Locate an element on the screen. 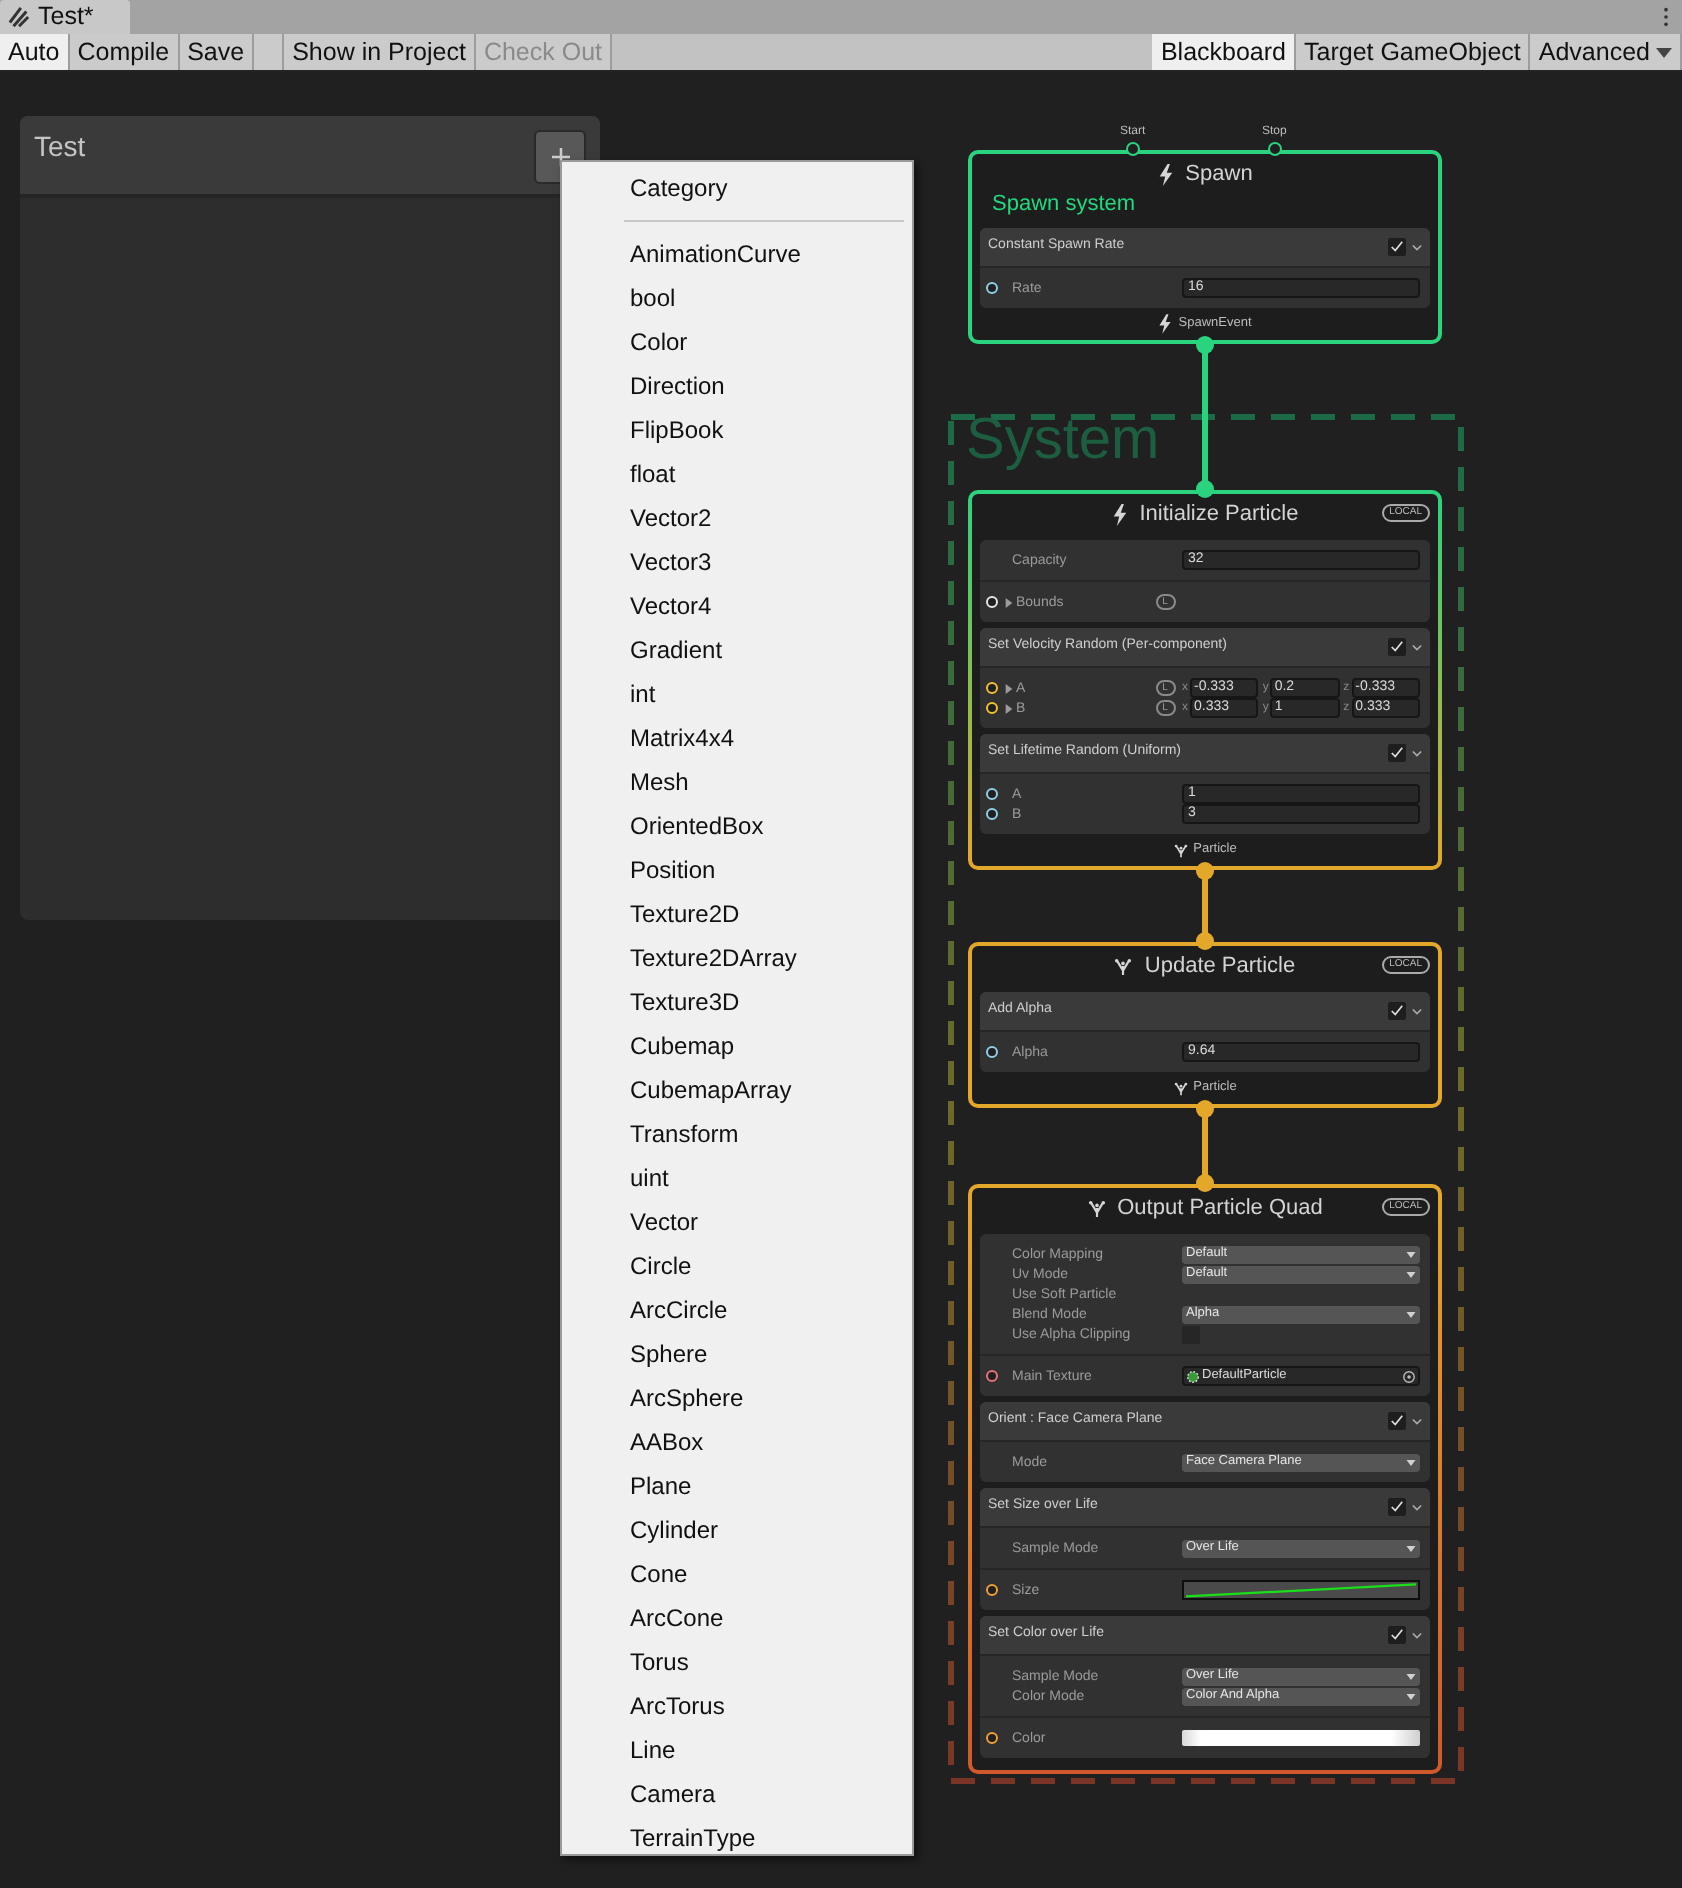 This screenshot has height=1888, width=1682. node-title: Initialize Particle is located at coordinates (1219, 514).